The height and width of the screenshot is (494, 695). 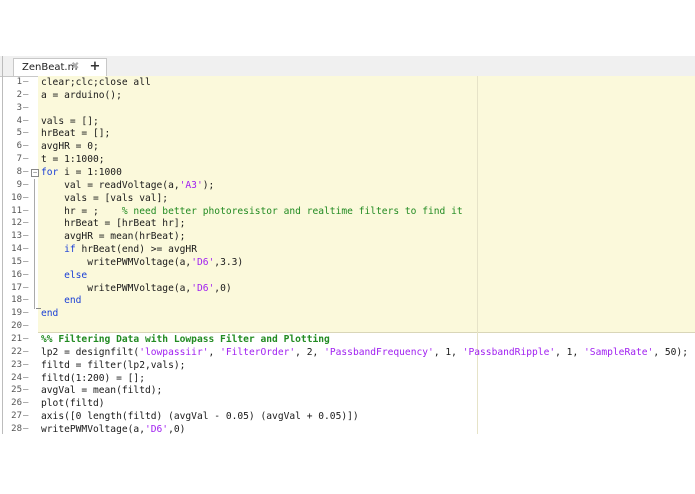 What do you see at coordinates (16, 210) in the screenshot?
I see `line-number: 11` at bounding box center [16, 210].